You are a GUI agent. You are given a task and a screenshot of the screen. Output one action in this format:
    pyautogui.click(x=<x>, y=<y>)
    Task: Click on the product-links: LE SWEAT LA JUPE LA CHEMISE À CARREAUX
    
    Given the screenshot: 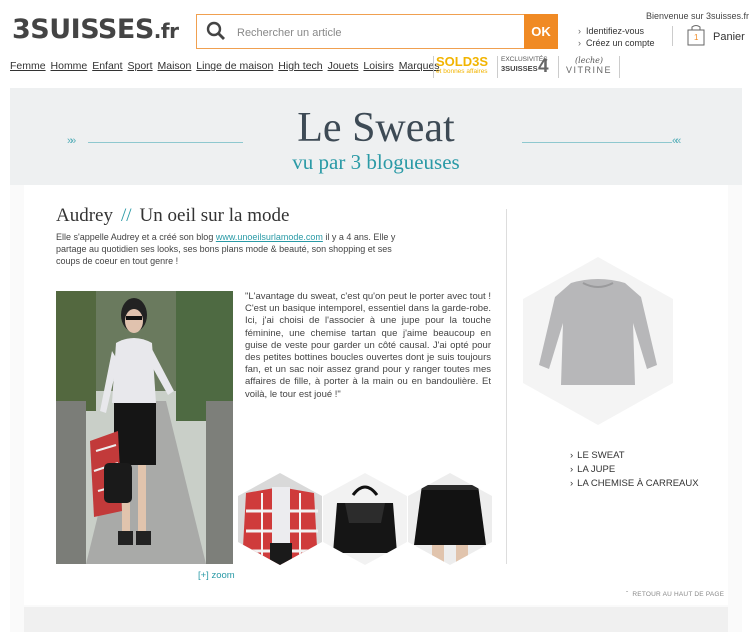 What is the action you would take?
    pyautogui.click(x=634, y=470)
    